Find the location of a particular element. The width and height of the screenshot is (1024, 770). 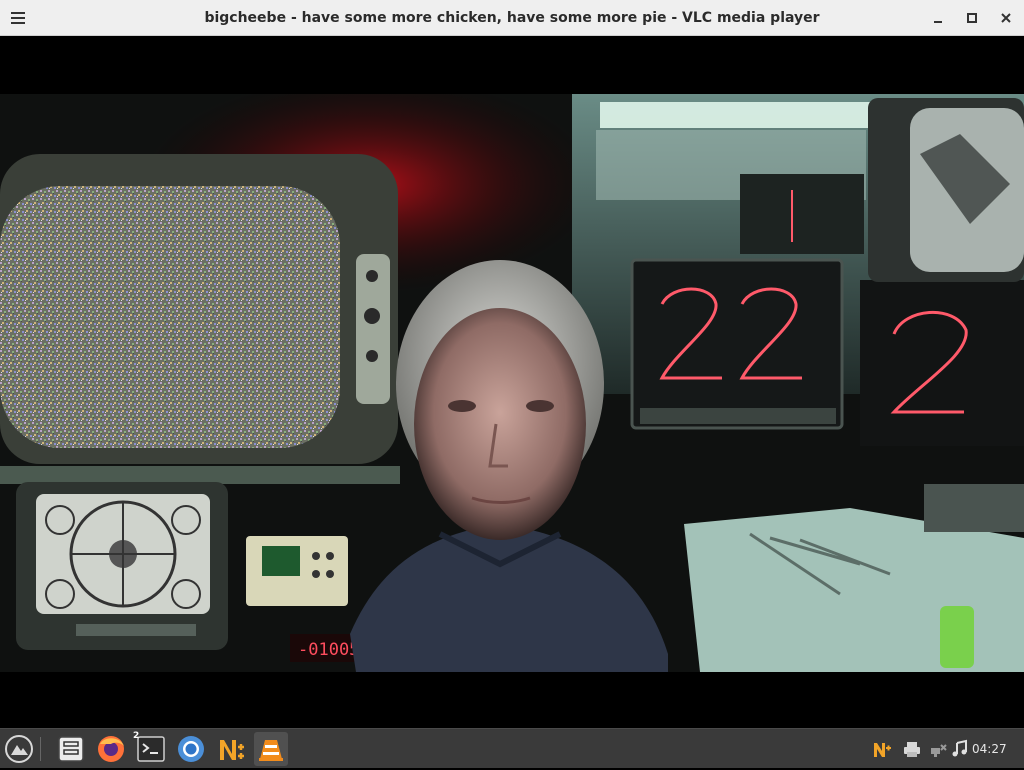

taskbar-separator is located at coordinates (40, 749).